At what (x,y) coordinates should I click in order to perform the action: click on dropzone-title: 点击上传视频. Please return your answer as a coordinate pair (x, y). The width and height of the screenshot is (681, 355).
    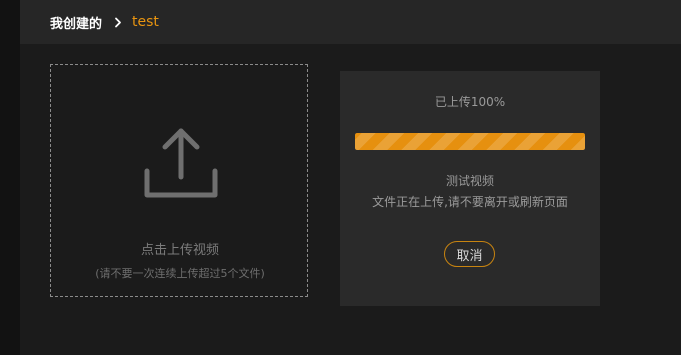
    Looking at the image, I should click on (179, 250).